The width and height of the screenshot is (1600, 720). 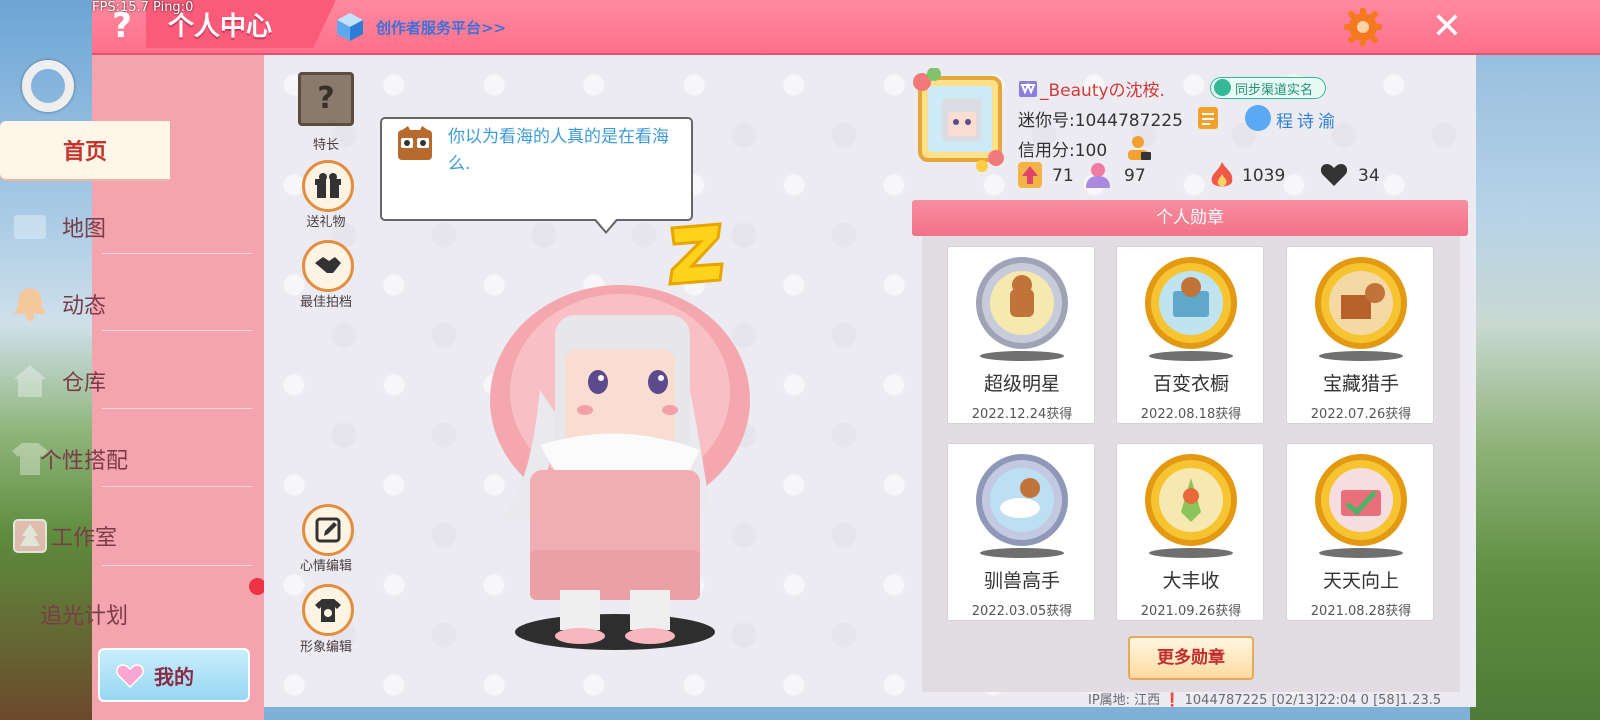 I want to click on badge-date: 2022.12.24获得, so click(x=1022, y=414).